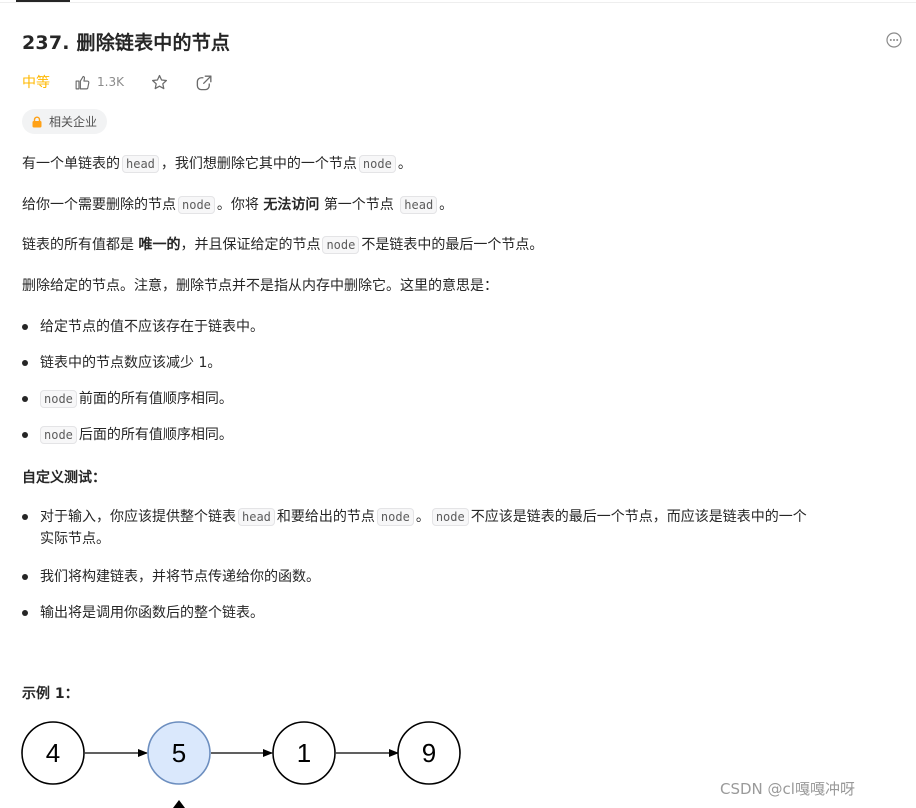 This screenshot has height=808, width=916. What do you see at coordinates (258, 164) in the screenshot?
I see `text: ，我们想删除它其中的一个节点` at bounding box center [258, 164].